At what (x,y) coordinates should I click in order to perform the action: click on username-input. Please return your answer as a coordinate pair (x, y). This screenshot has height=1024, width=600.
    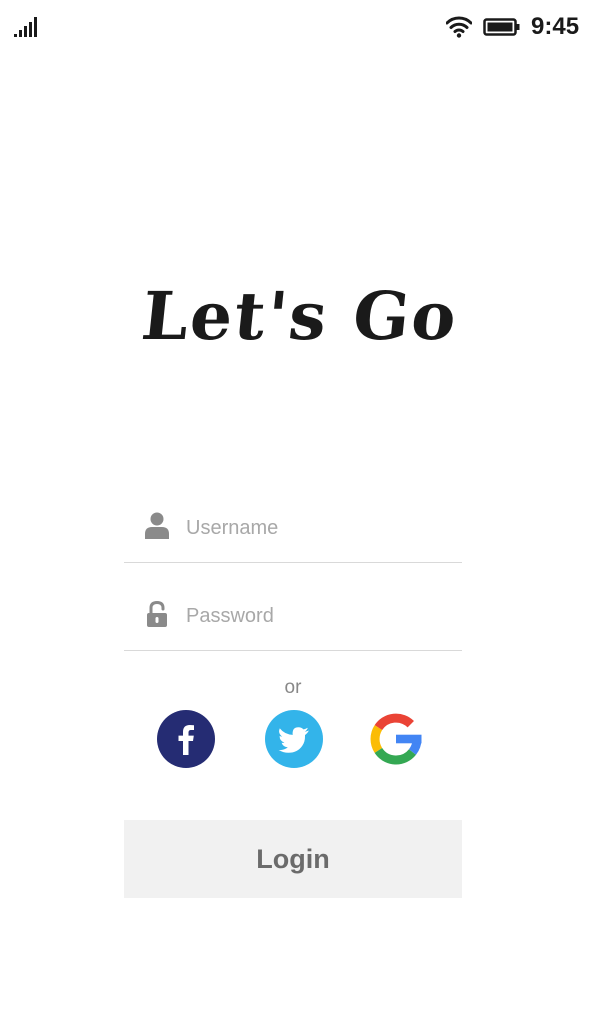
    Looking at the image, I should click on (316, 528).